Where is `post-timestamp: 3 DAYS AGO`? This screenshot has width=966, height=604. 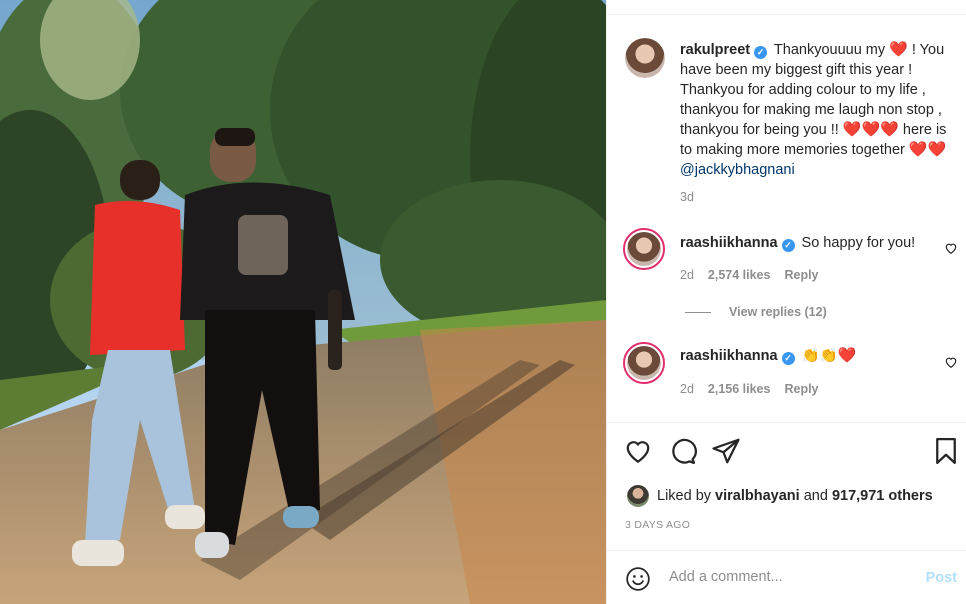
post-timestamp: 3 DAYS AGO is located at coordinates (657, 525).